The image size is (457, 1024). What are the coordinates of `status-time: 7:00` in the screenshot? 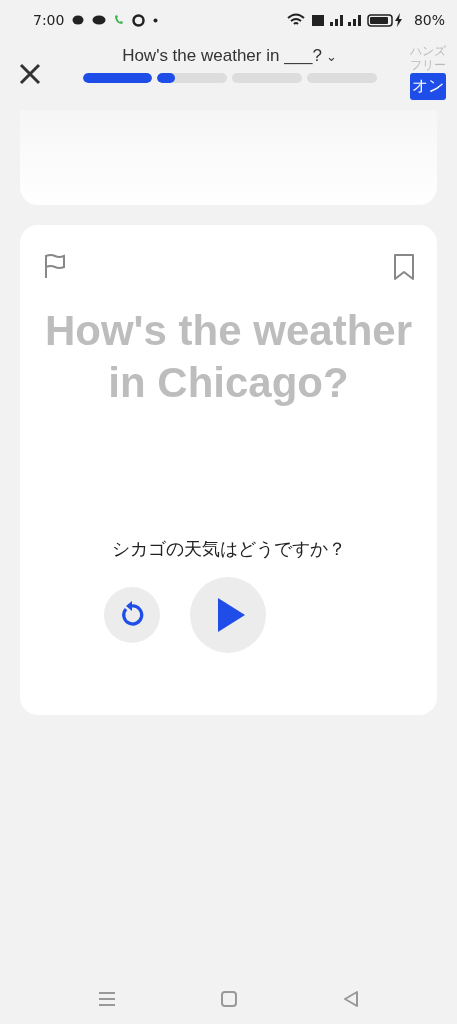 It's located at (49, 20).